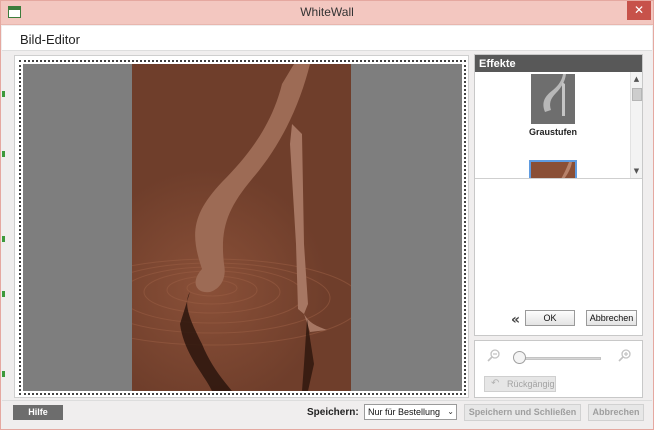 The width and height of the screenshot is (654, 430). Describe the element at coordinates (550, 318) in the screenshot. I see `ok-button: OK` at that location.